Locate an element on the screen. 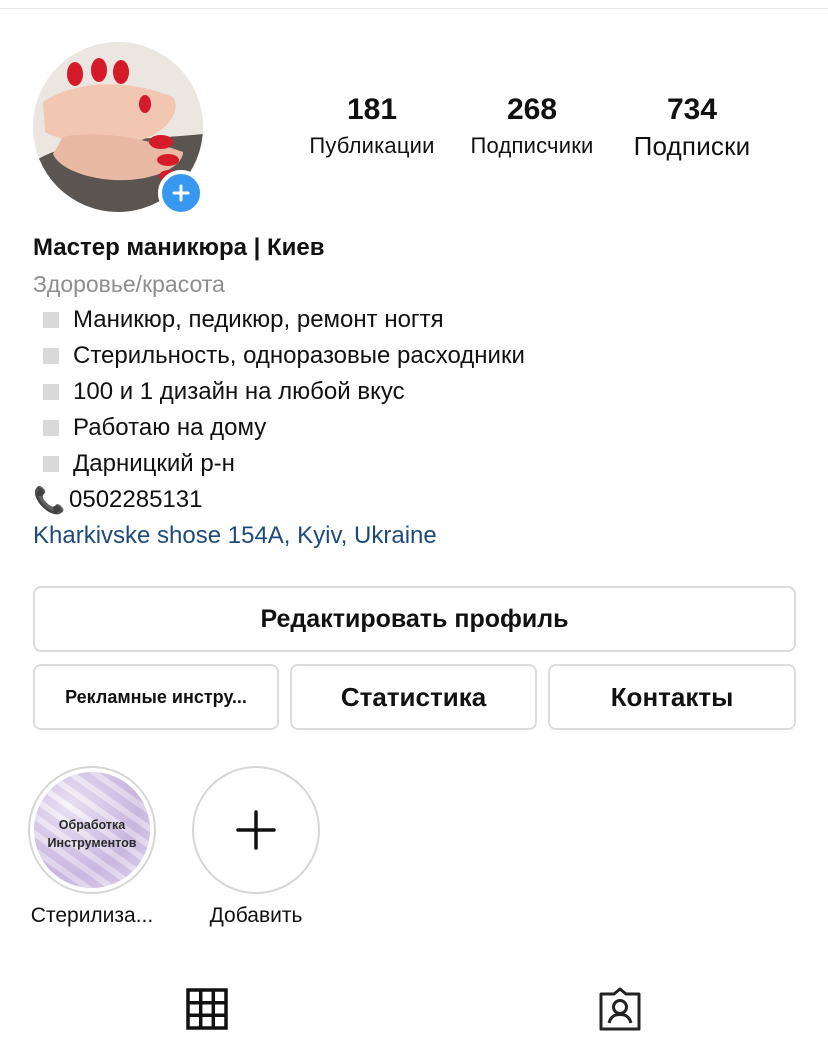  stat-followers: 268 Подписчики is located at coordinates (532, 126).